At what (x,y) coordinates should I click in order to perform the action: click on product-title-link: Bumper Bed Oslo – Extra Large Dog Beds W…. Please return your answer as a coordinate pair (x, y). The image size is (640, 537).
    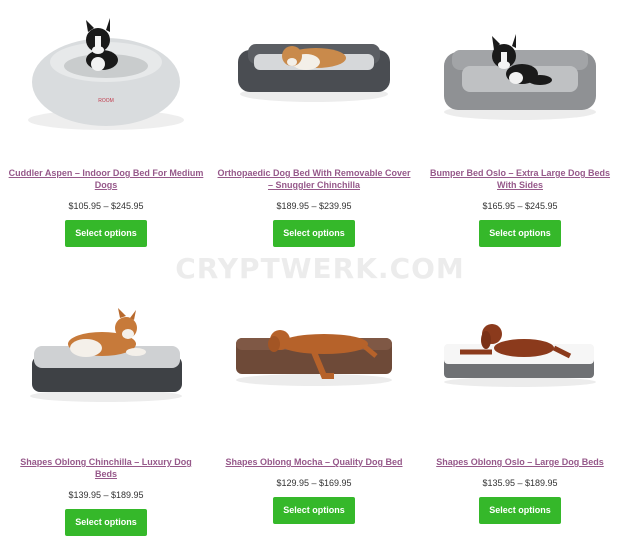
    Looking at the image, I should click on (520, 179).